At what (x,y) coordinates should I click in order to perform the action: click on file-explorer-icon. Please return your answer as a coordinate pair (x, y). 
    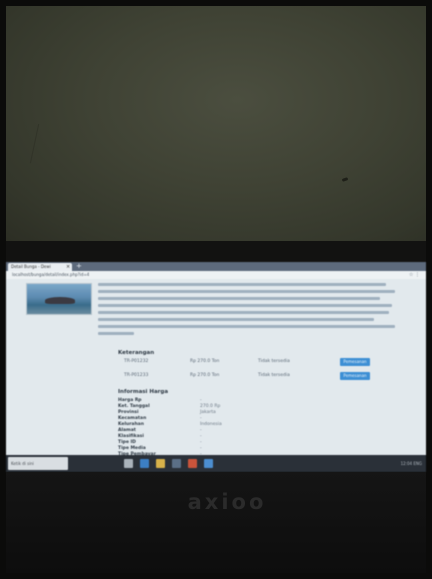
    Looking at the image, I should click on (160, 463).